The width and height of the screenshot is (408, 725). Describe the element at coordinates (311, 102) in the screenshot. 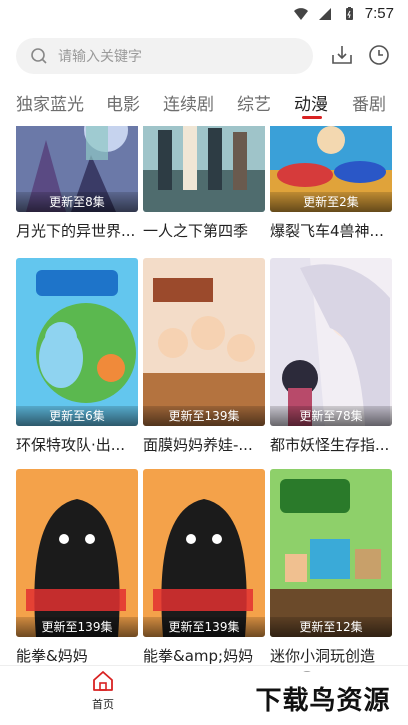

I see `tab-anime: 动漫` at that location.